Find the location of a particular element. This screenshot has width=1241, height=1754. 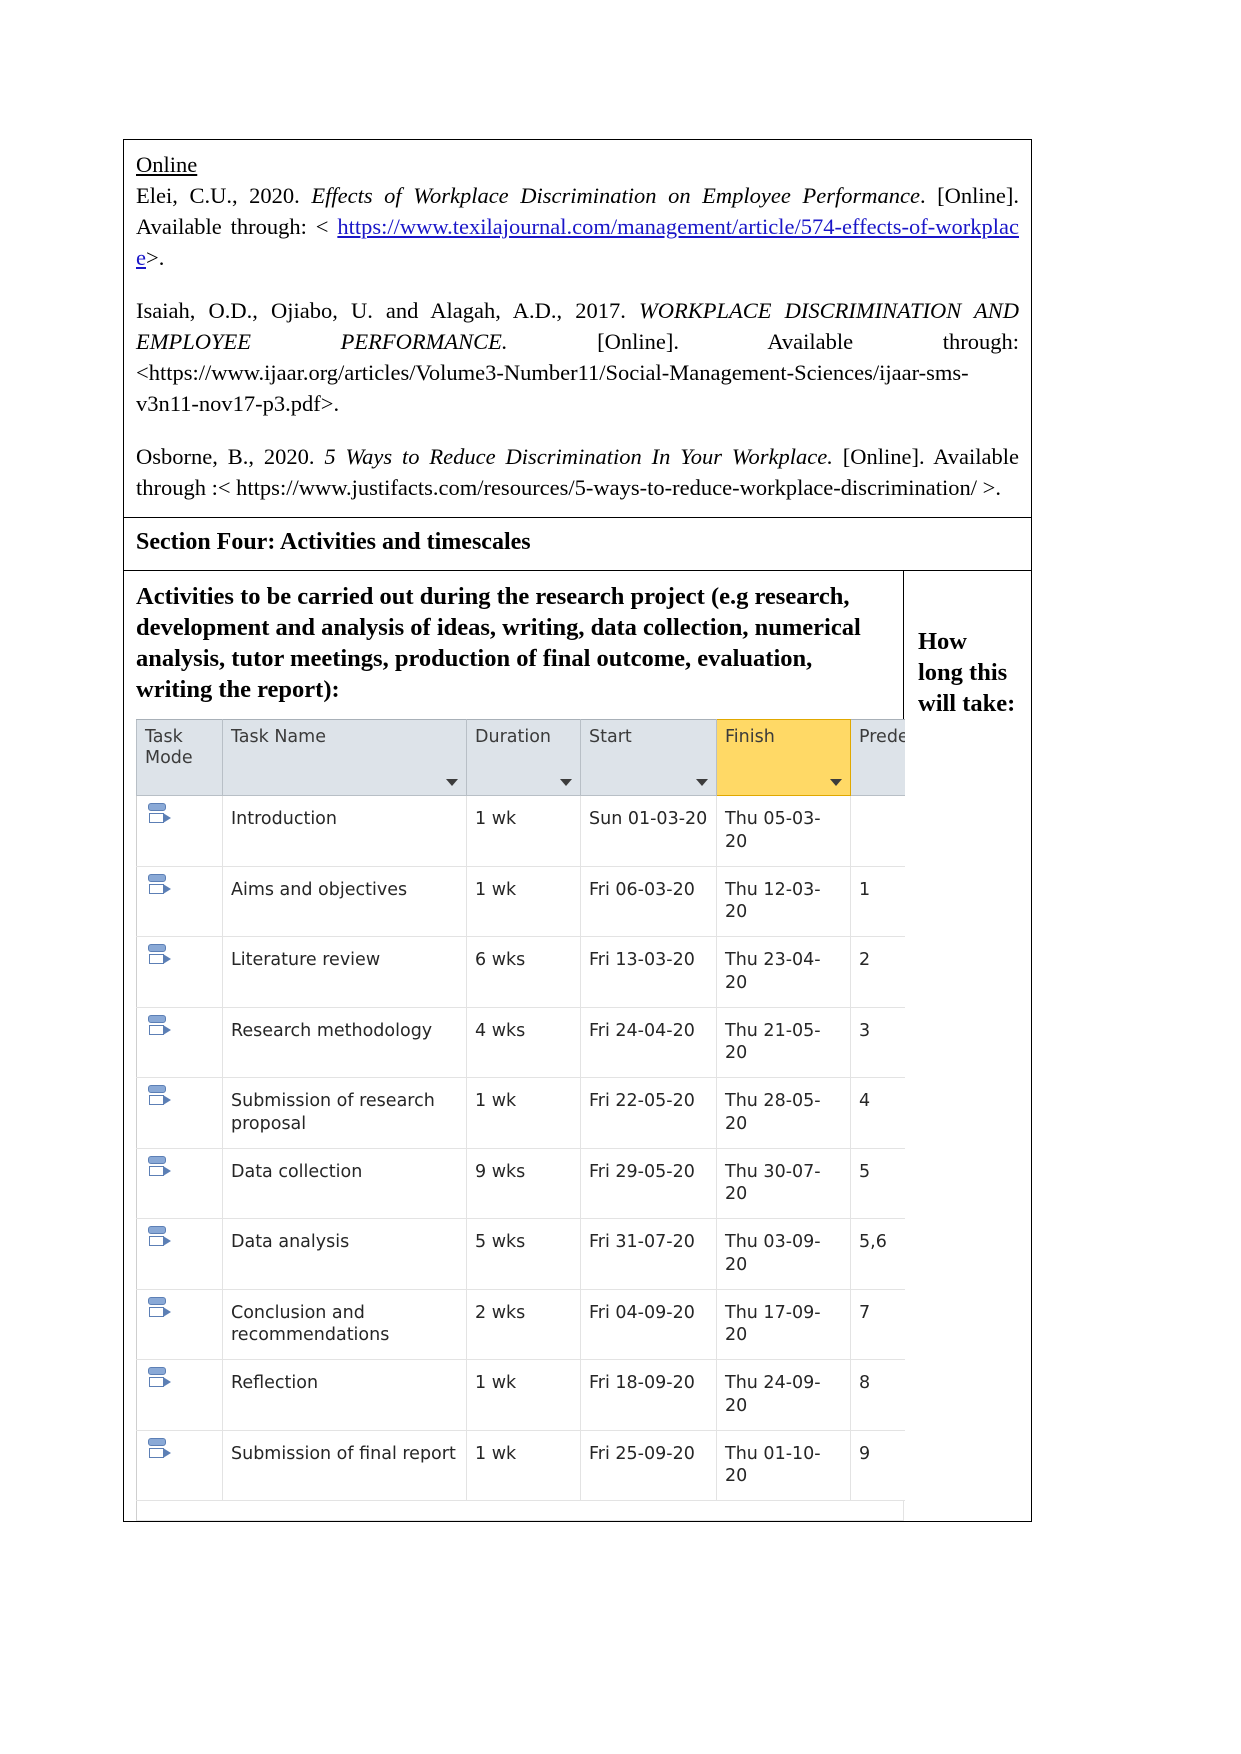

predecessors-cell: 2 is located at coordinates (877, 972).